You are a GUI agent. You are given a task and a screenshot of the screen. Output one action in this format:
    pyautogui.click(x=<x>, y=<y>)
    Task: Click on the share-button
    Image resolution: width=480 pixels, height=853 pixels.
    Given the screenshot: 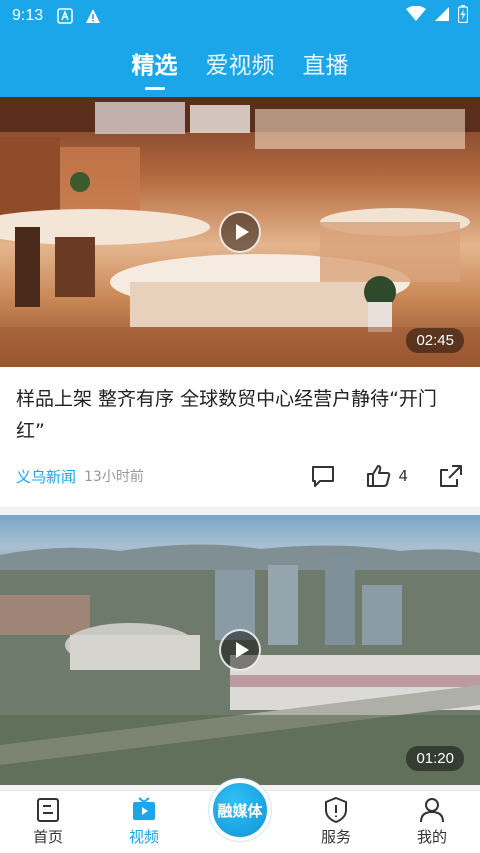 What is the action you would take?
    pyautogui.click(x=451, y=476)
    